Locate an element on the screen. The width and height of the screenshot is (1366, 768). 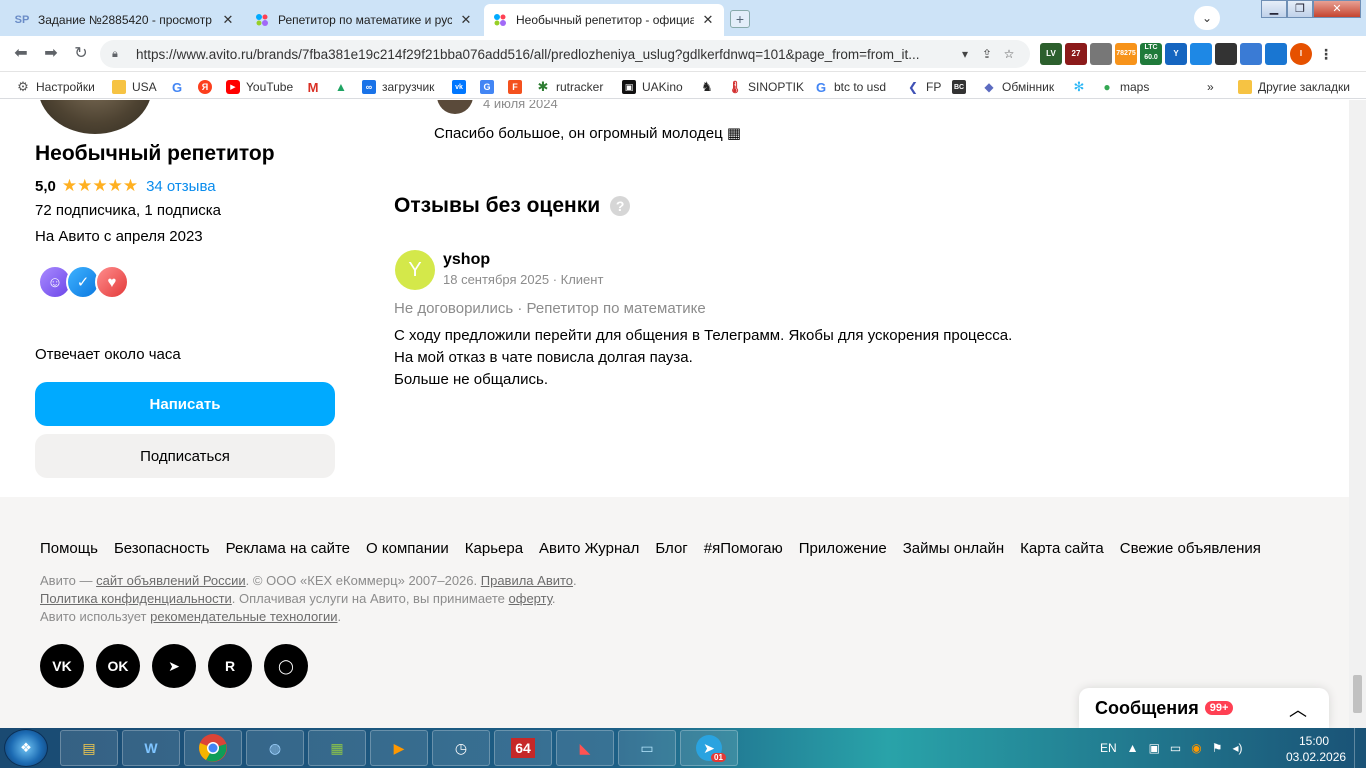
rutube-icon: R is located at coordinates (230, 666).